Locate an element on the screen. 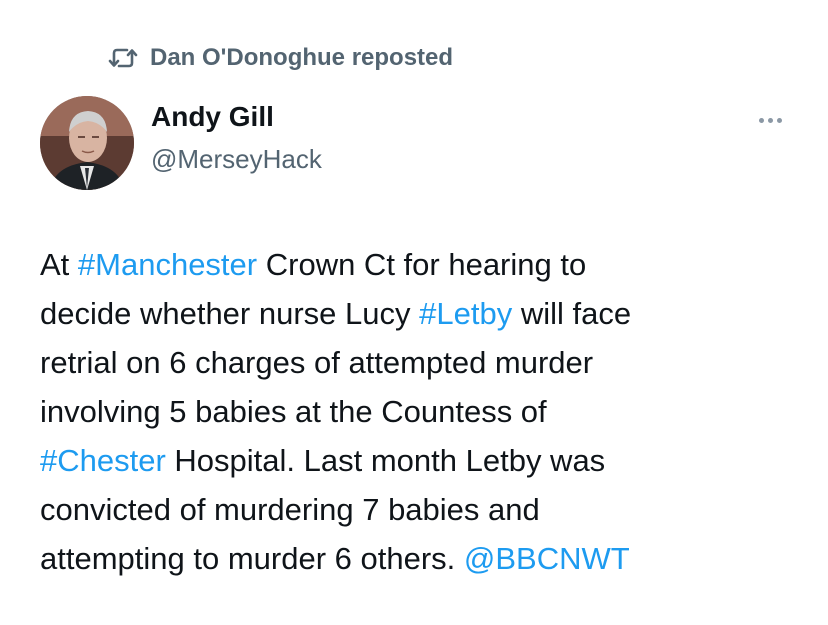 Image resolution: width=828 pixels, height=625 pixels. tweet-line: attempting to murder 6 others. @BBCNWT is located at coordinates (420, 558).